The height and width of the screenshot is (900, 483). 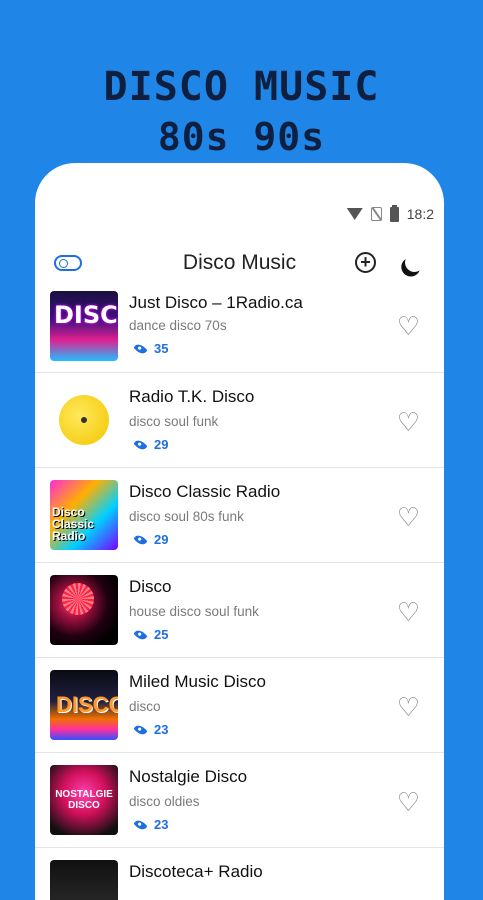 I want to click on view-count: 35, so click(x=150, y=348).